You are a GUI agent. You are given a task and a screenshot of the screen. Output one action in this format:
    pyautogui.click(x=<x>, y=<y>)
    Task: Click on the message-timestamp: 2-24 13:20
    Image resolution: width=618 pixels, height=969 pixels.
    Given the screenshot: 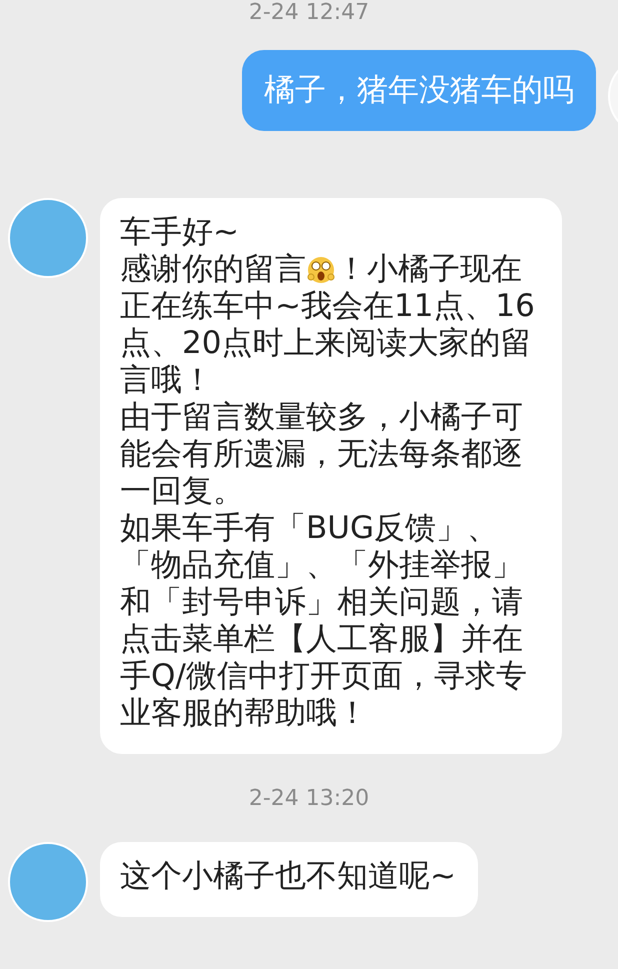 What is the action you would take?
    pyautogui.click(x=309, y=799)
    